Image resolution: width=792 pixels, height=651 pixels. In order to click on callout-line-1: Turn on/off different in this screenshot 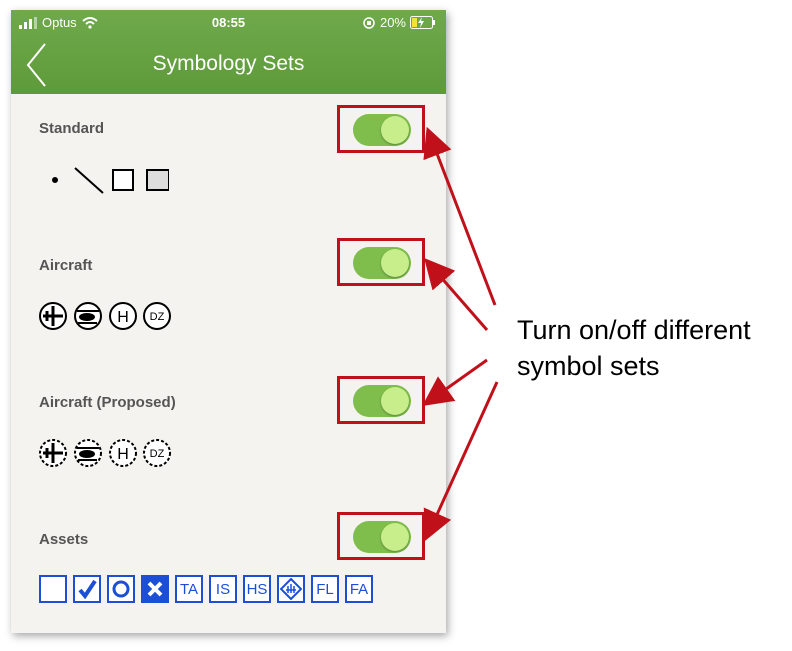, I will do `click(634, 330)`.